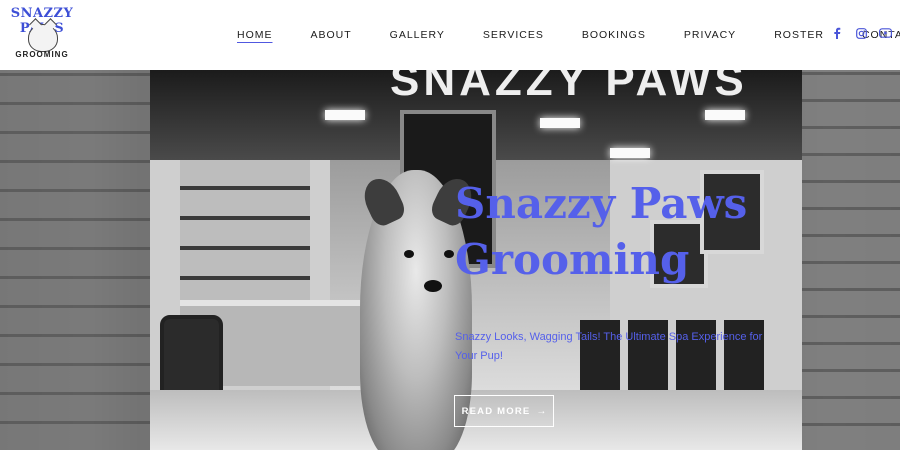 The width and height of the screenshot is (900, 450). I want to click on social-links, so click(861, 33).